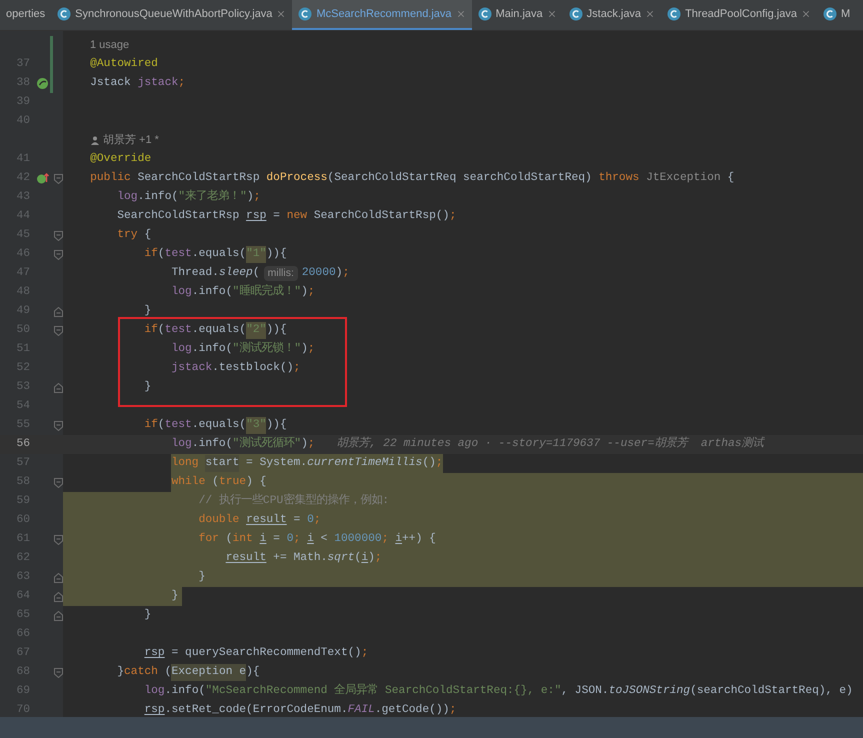 The image size is (863, 738). What do you see at coordinates (730, 178) in the screenshot?
I see `code-token: {` at bounding box center [730, 178].